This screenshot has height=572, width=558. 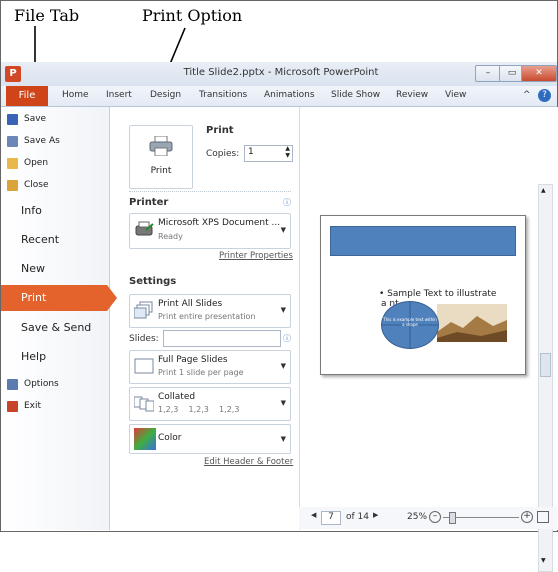 What do you see at coordinates (165, 95) in the screenshot?
I see `tab-design: Design` at bounding box center [165, 95].